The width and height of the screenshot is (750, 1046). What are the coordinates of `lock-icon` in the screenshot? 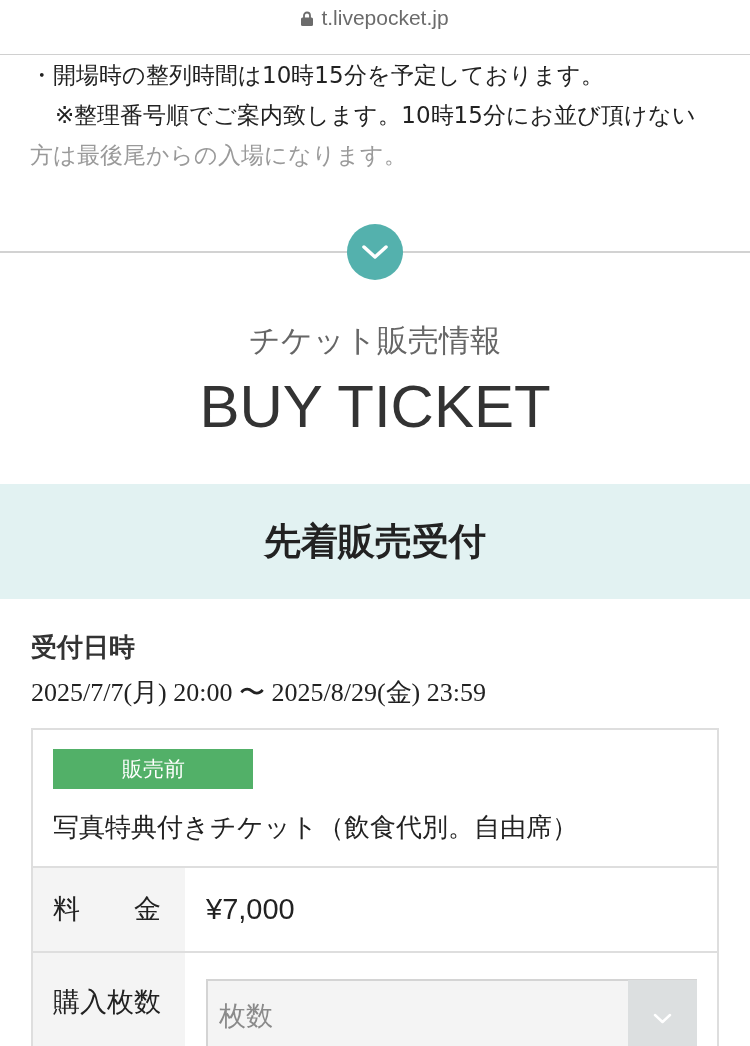 It's located at (307, 18).